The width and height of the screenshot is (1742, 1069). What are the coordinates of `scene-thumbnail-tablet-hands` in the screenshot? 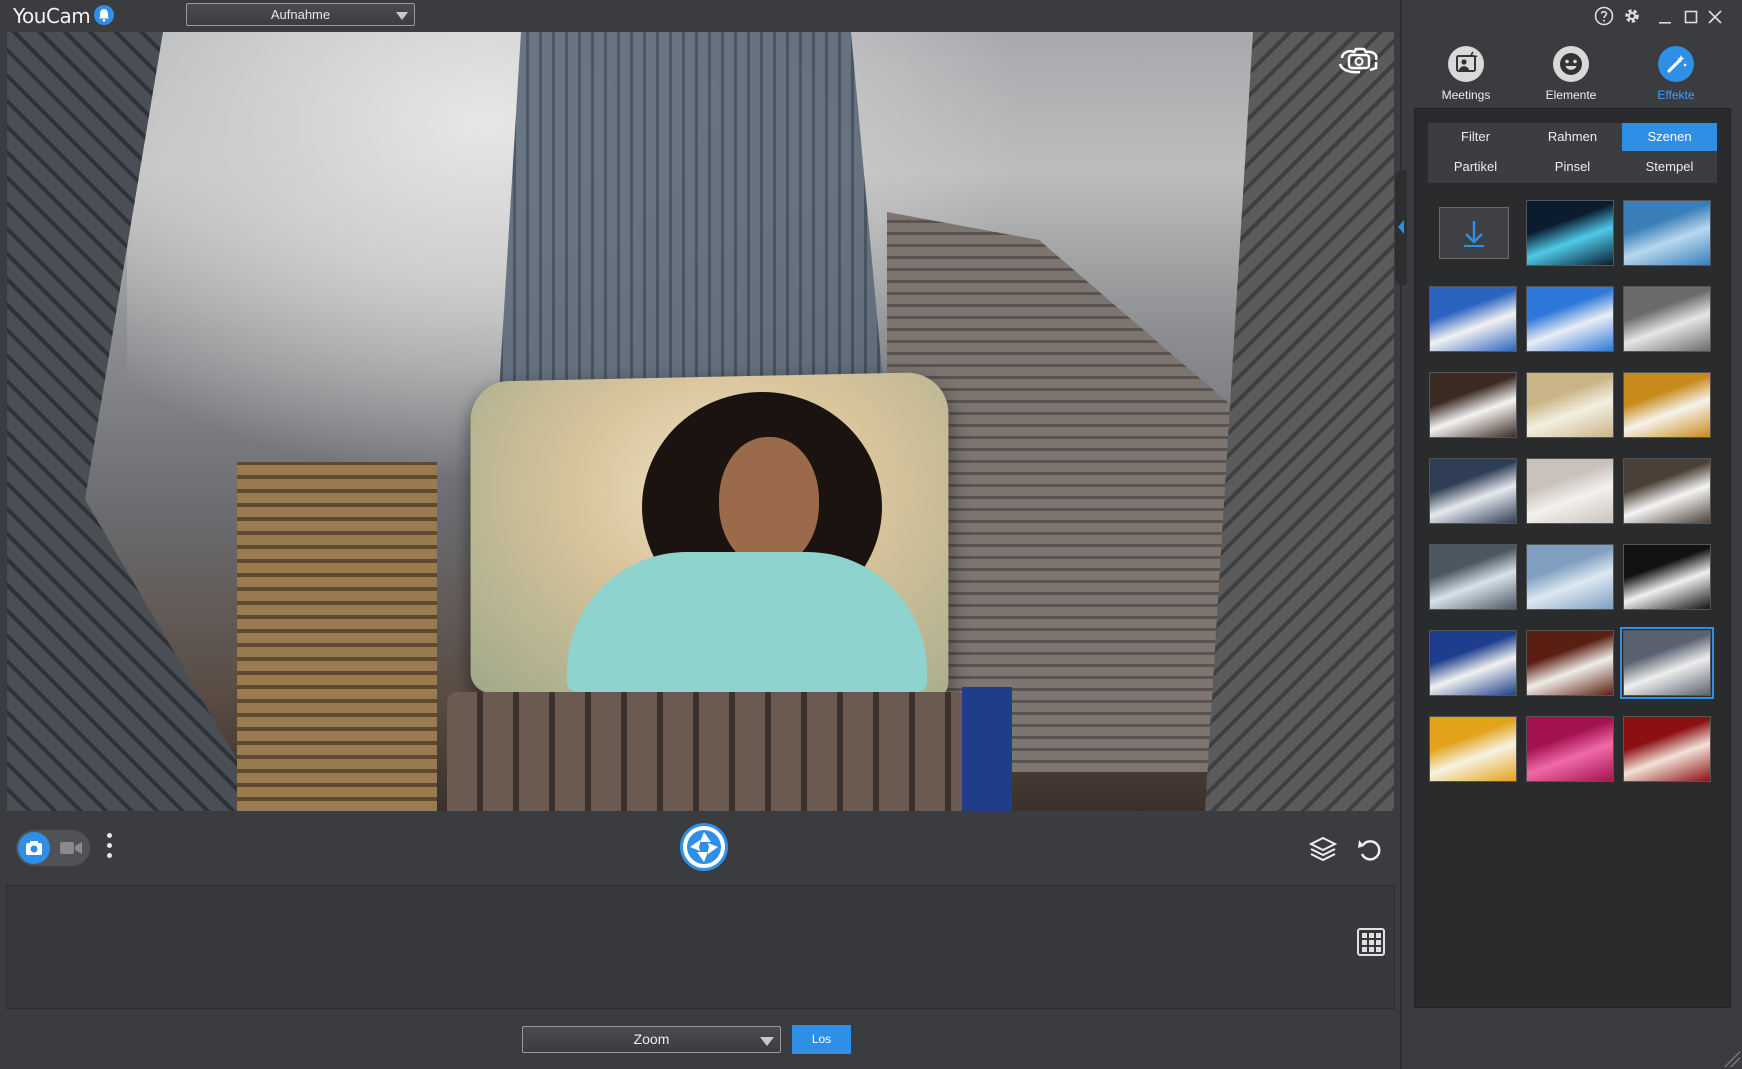 It's located at (1473, 405).